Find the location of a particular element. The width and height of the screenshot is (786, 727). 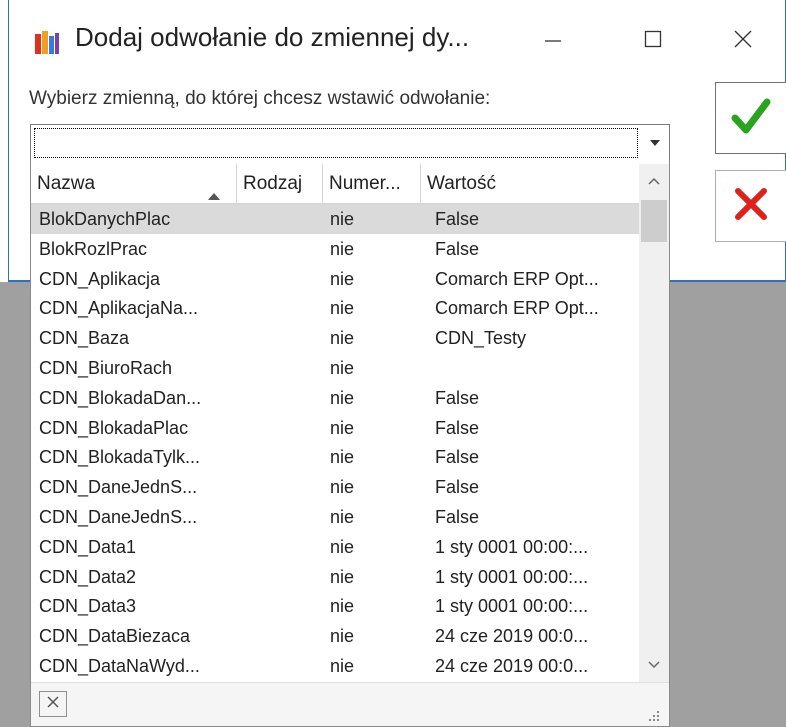

table-row: CDN_BlokadaPlac nie False is located at coordinates (335, 428).